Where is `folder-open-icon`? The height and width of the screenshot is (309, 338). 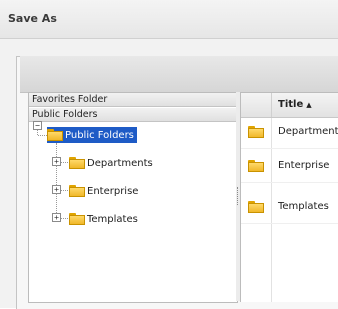 folder-open-icon is located at coordinates (55, 135).